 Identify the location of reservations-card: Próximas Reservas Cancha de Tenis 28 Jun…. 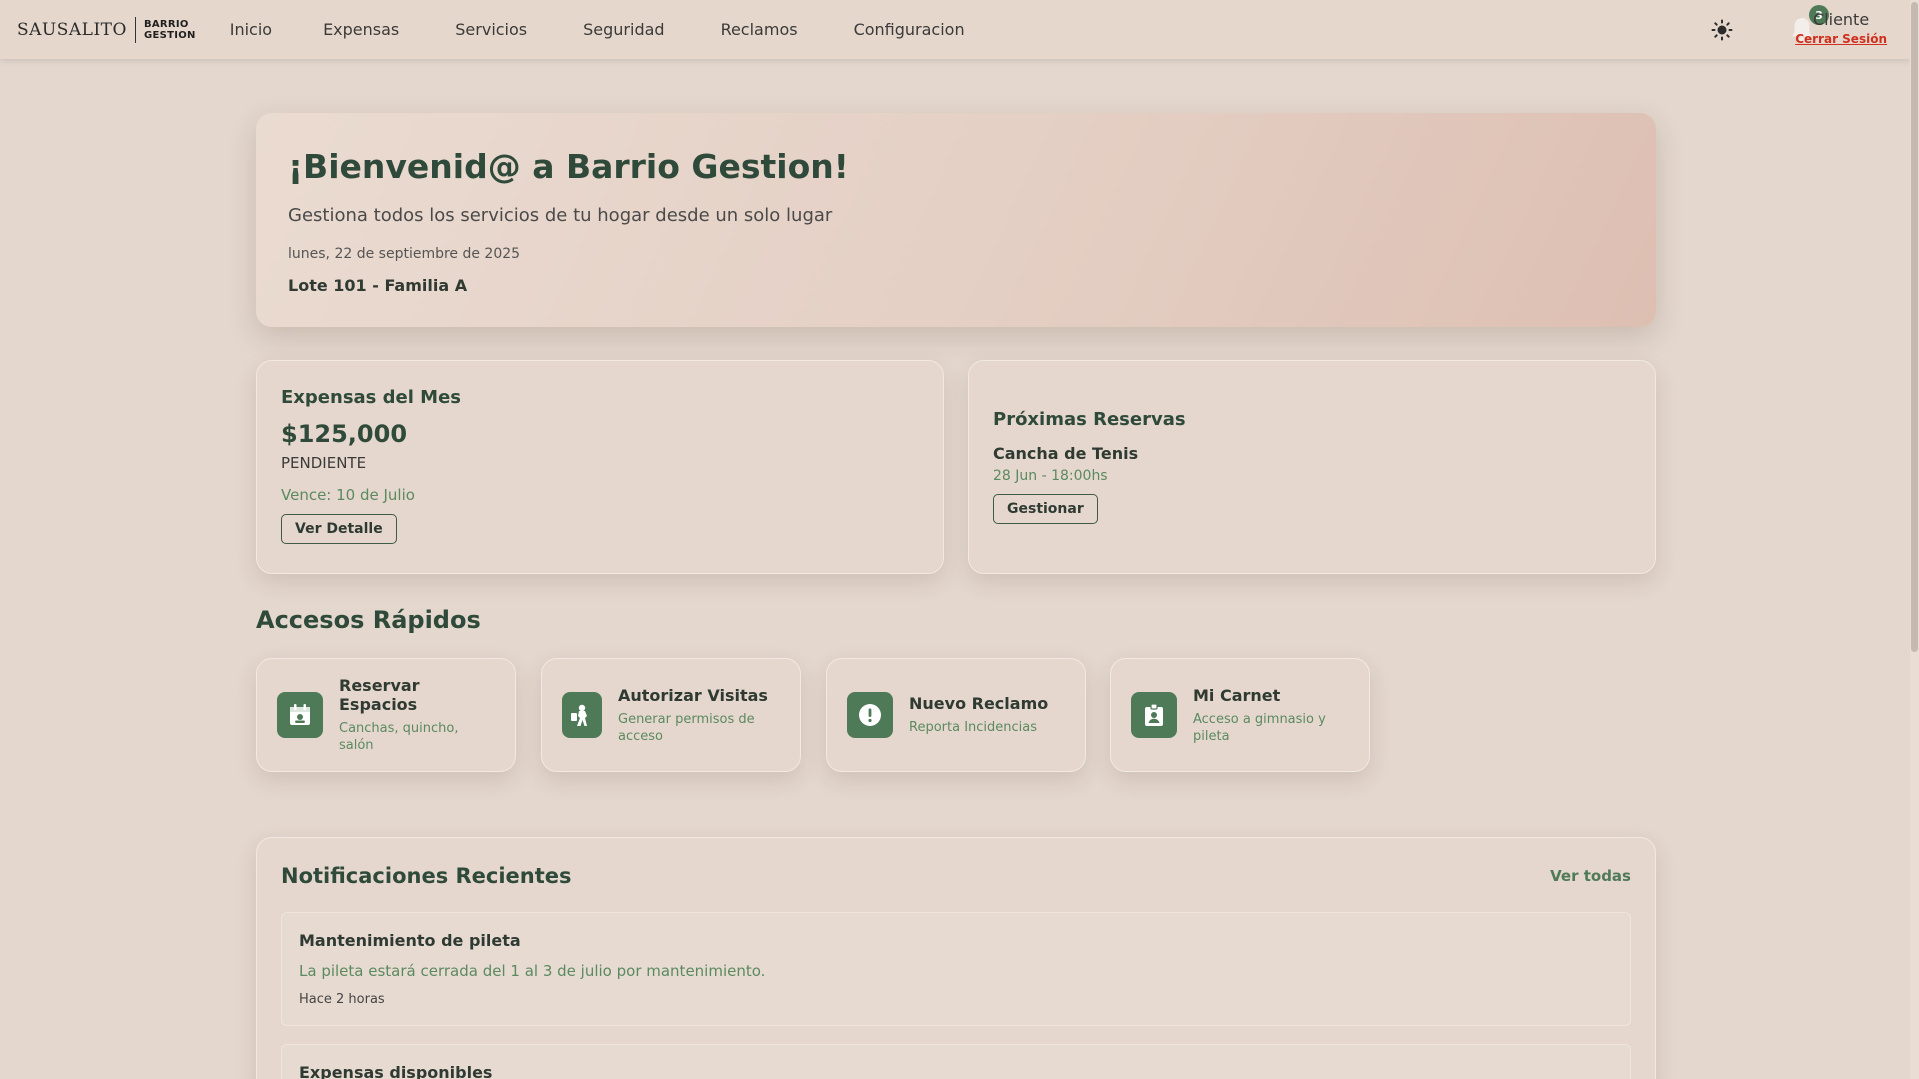
(1312, 467).